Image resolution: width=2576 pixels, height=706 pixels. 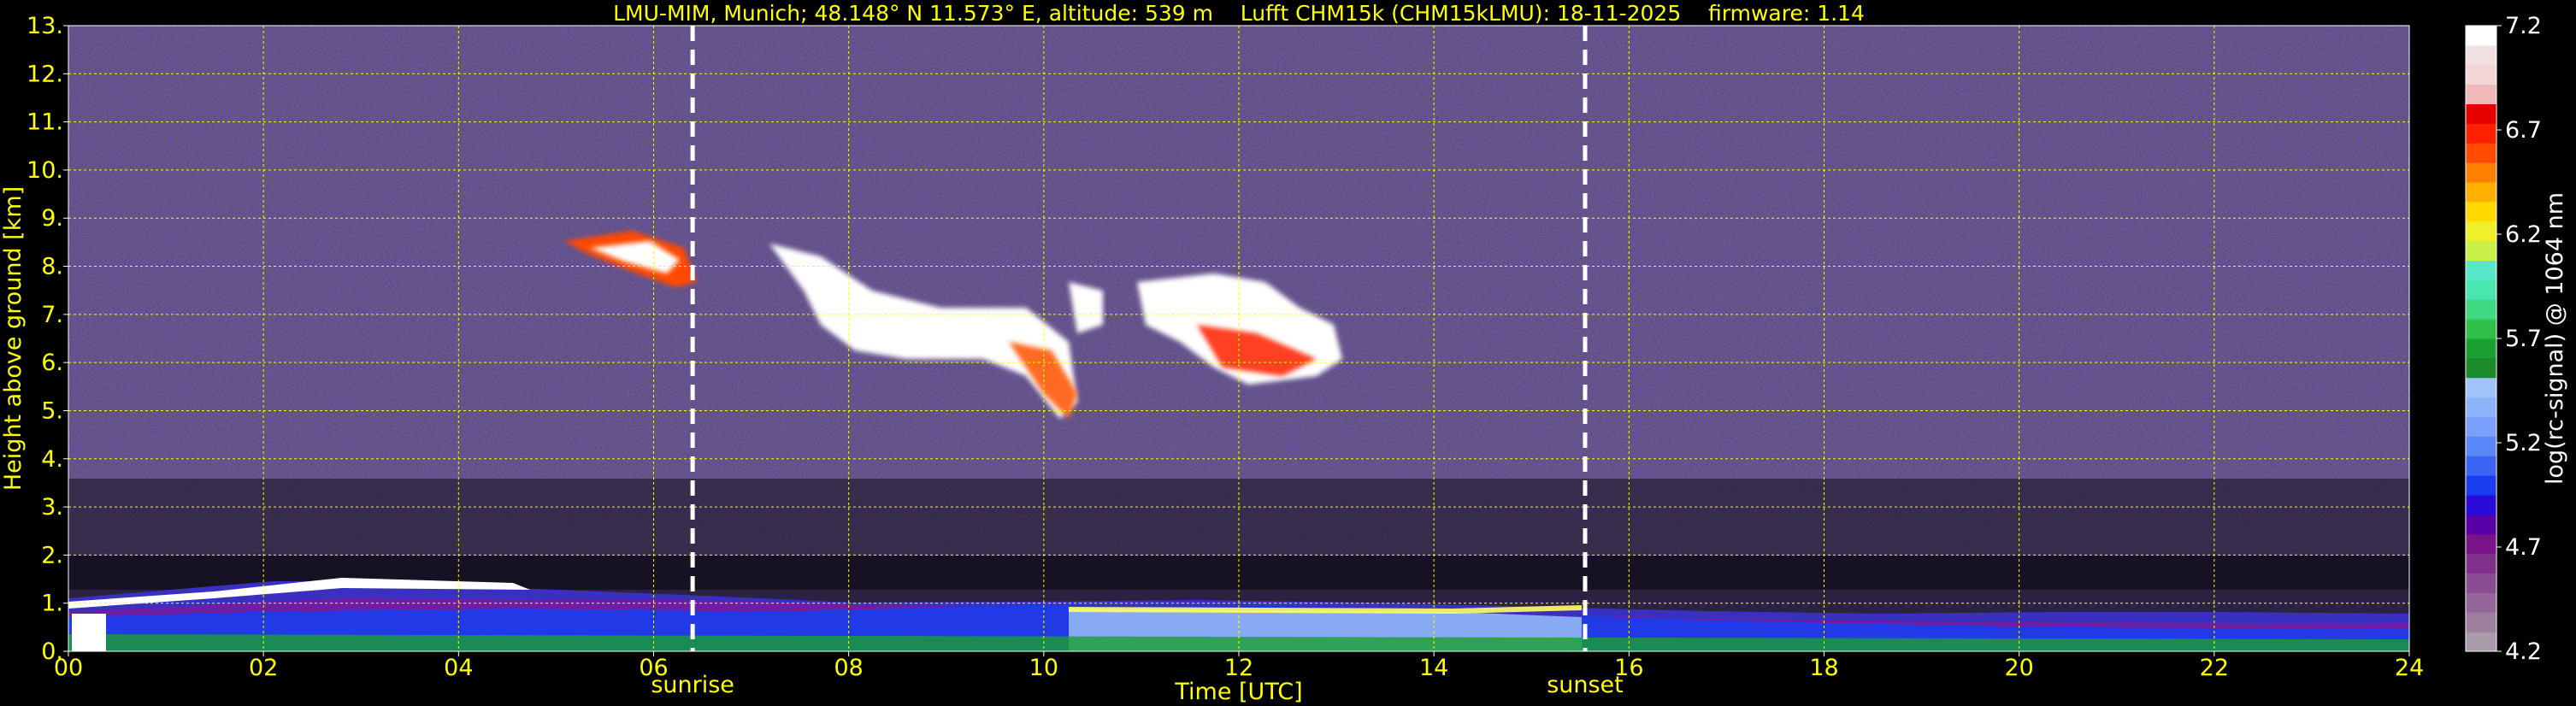 I want to click on colorbar-tick-label: 5.2, so click(x=2523, y=443).